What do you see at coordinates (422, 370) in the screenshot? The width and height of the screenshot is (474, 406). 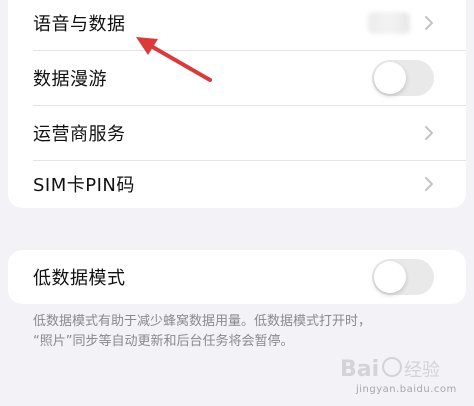 I see `svg-text: 经验` at bounding box center [422, 370].